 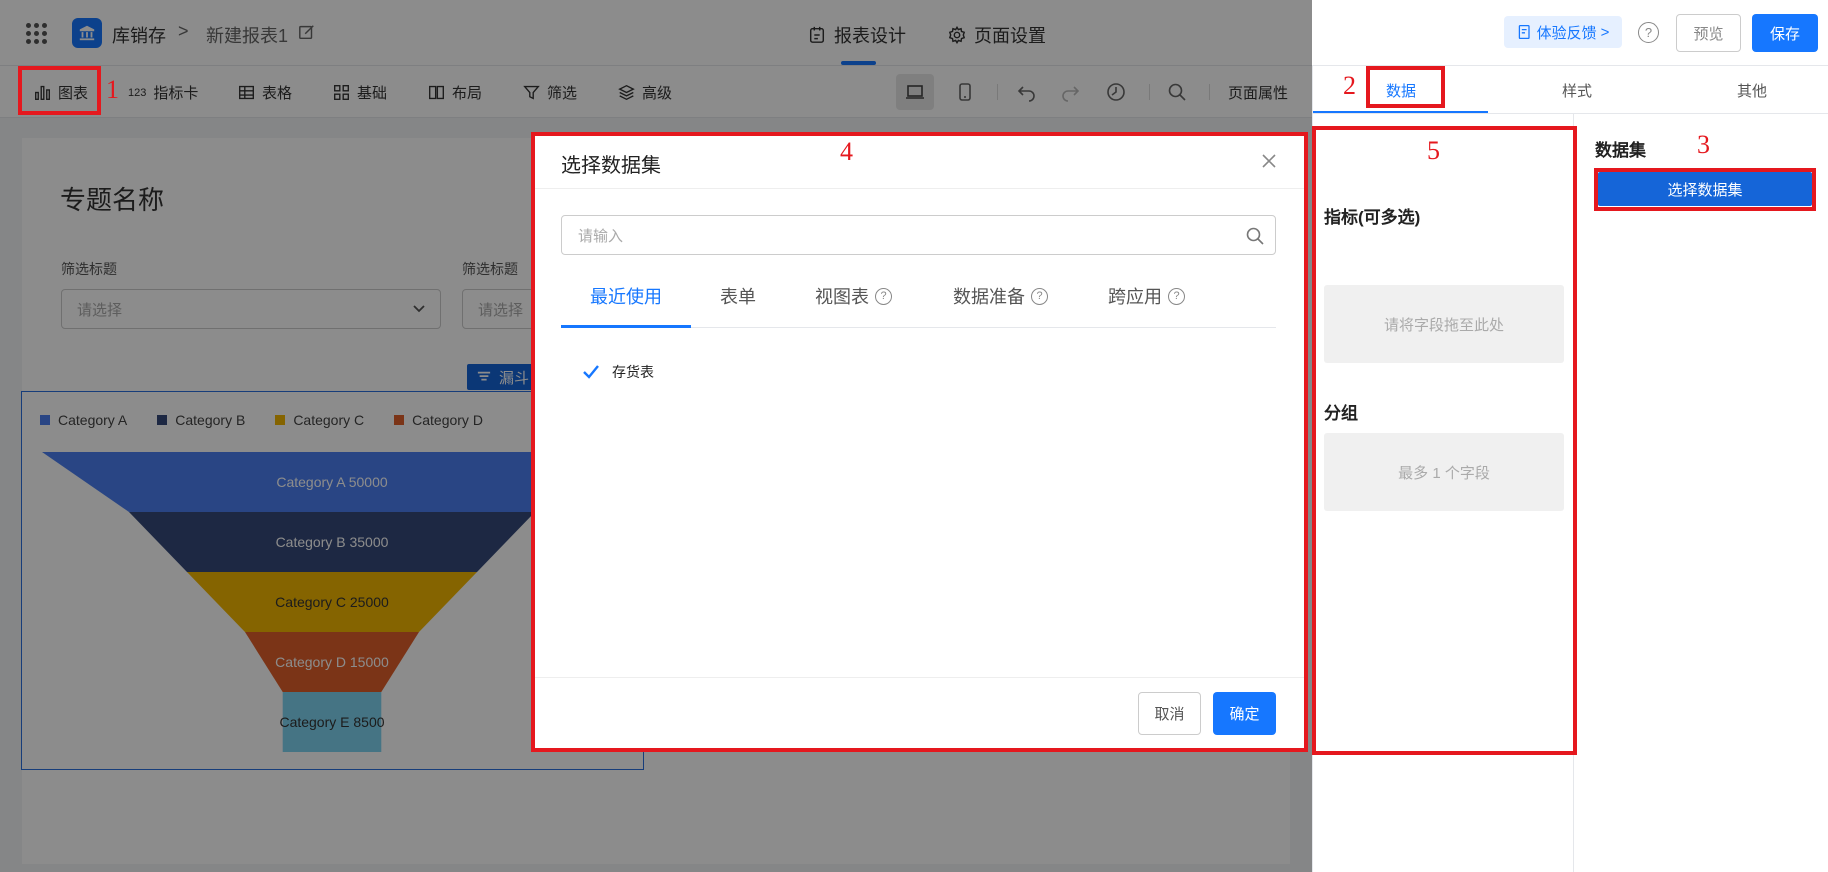 I want to click on feedback-button: 体验反馈 >, so click(x=1563, y=32).